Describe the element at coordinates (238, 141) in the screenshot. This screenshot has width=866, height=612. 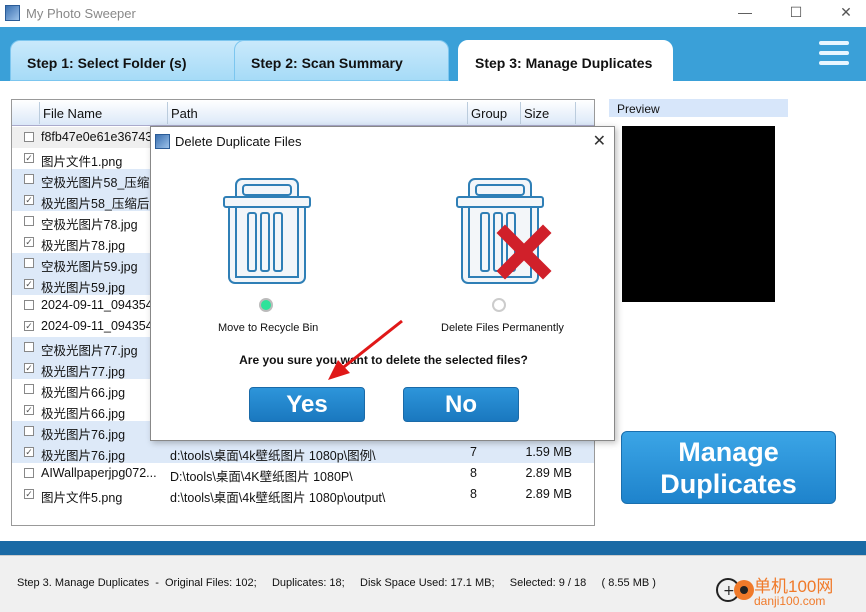
I see `dialog-title: Delete Duplicate Files` at that location.